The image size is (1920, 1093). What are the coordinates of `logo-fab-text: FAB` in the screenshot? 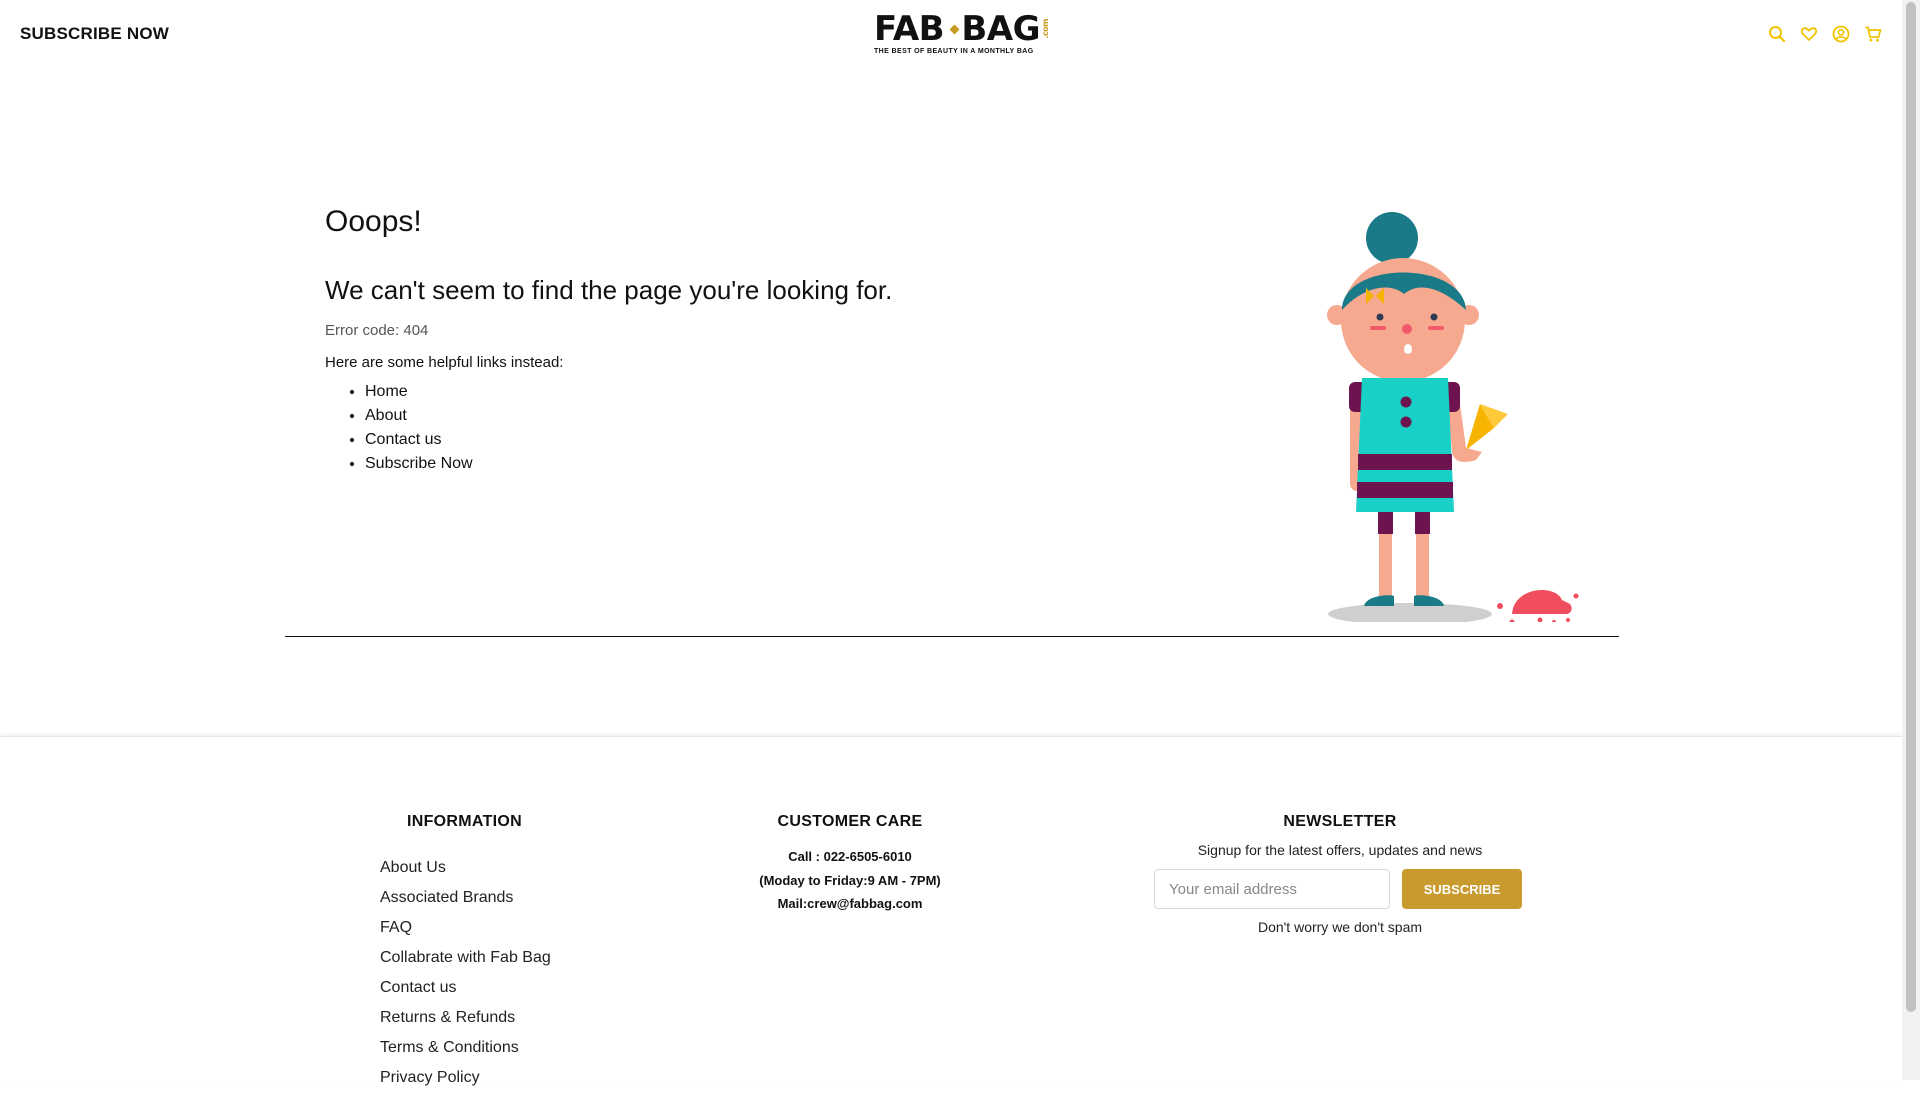 It's located at (909, 29).